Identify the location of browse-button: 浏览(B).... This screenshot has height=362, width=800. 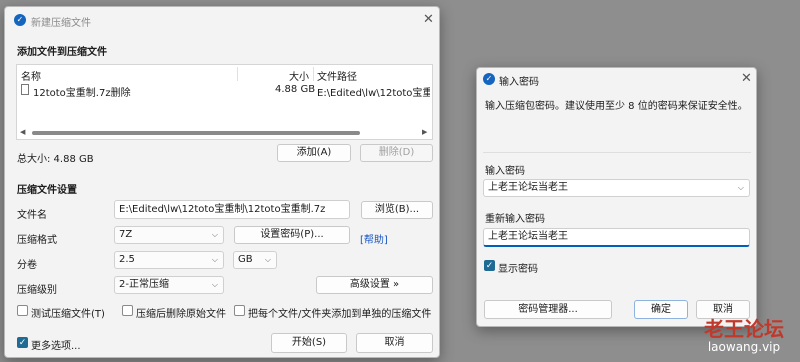
(397, 210).